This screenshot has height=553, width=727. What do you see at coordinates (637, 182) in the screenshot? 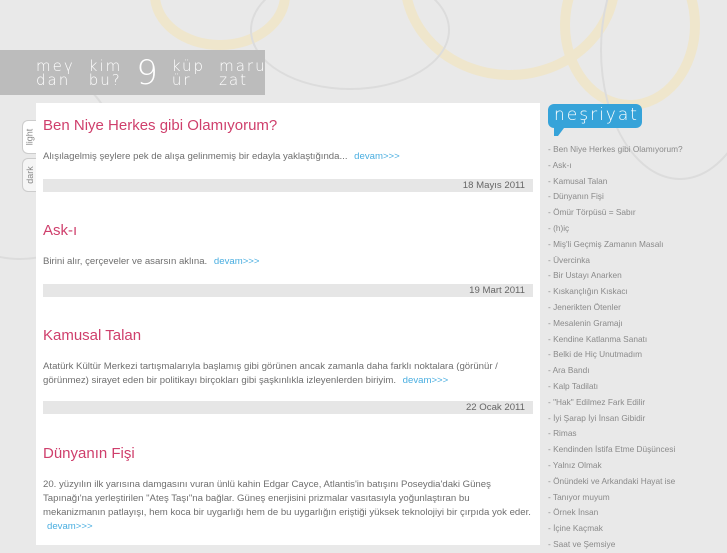
I see `archive-link: - Kamusal Talan` at bounding box center [637, 182].